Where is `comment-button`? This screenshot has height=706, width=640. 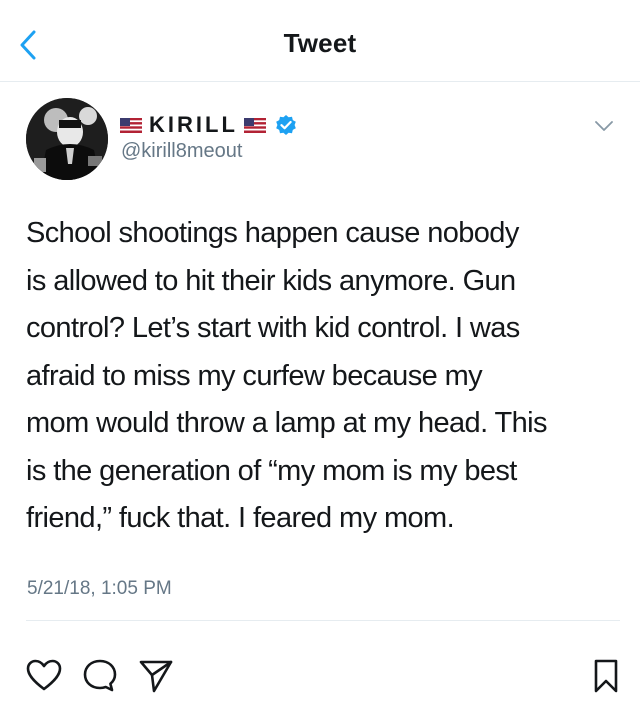
comment-button is located at coordinates (100, 676).